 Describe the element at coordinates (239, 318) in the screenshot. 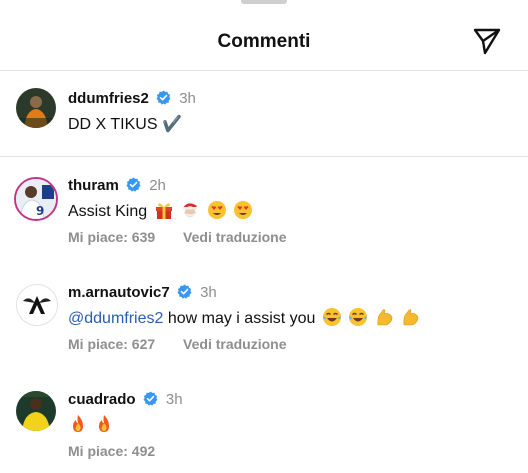

I see `comment-body: how may i assist you` at that location.